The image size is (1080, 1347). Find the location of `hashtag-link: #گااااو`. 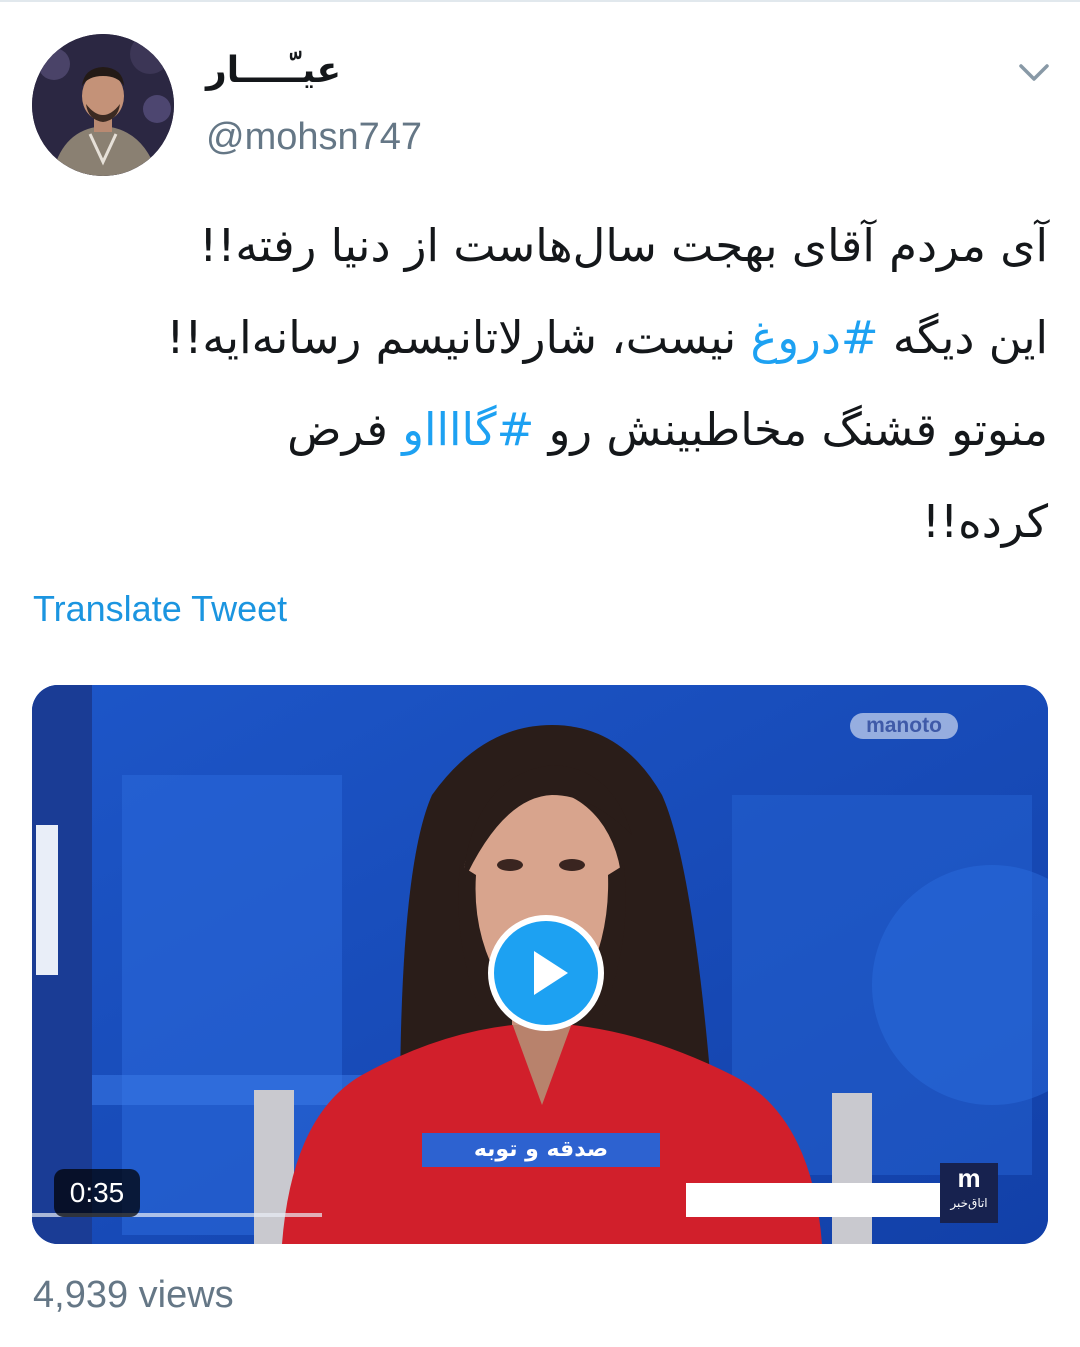

hashtag-link: #گااااو is located at coordinates (468, 429).